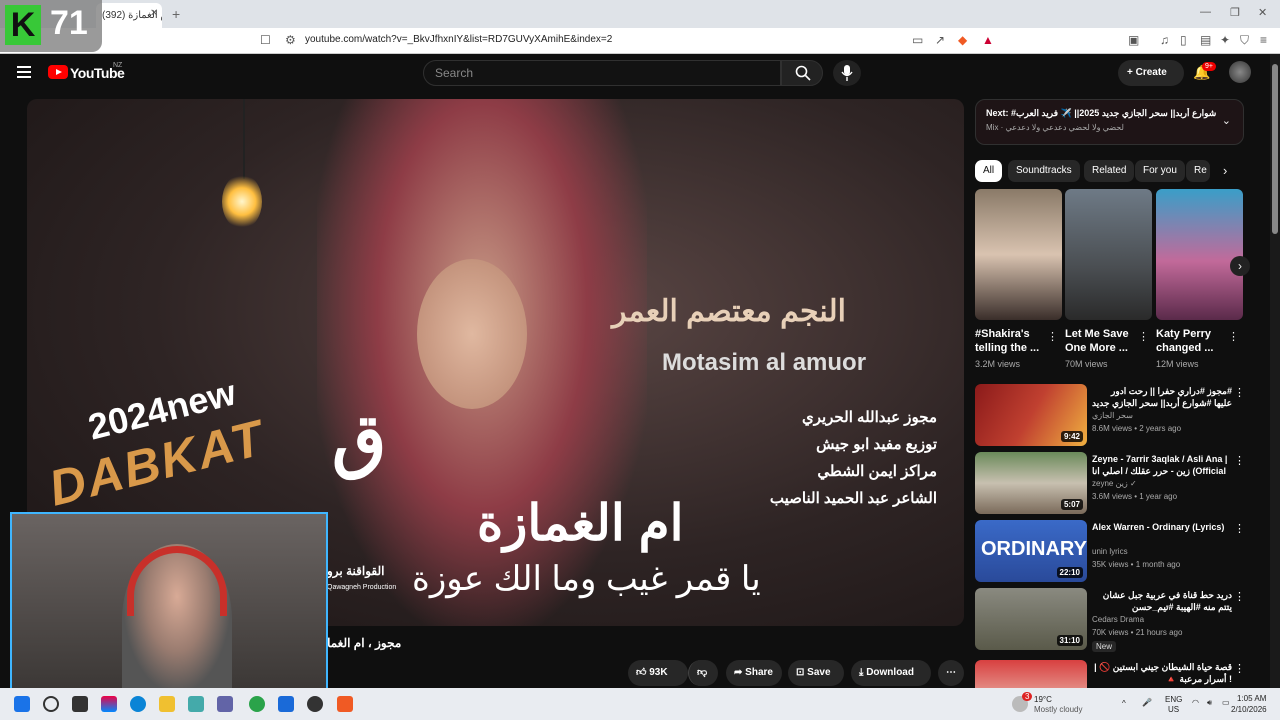  Describe the element at coordinates (1031, 483) in the screenshot. I see `video-thumbnail: 5:07` at that location.